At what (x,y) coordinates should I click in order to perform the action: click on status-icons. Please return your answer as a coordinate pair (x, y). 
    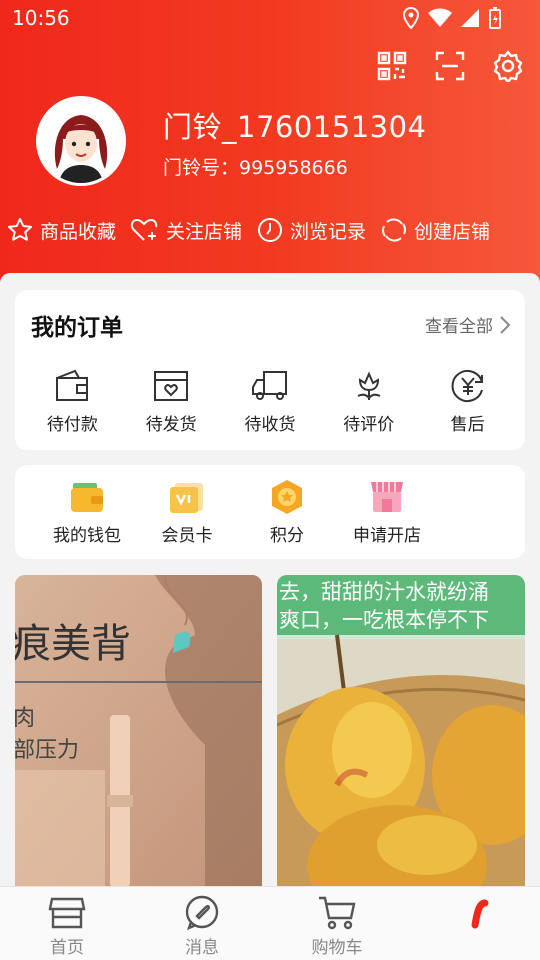
    Looking at the image, I should click on (452, 18).